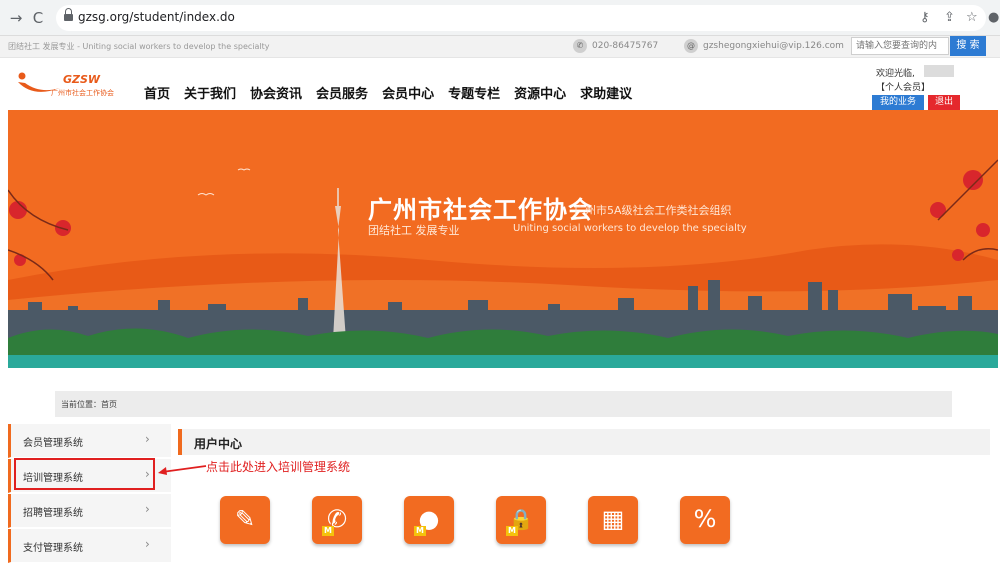  I want to click on banner-slogan-cn: 团结社工 发展专业, so click(414, 230).